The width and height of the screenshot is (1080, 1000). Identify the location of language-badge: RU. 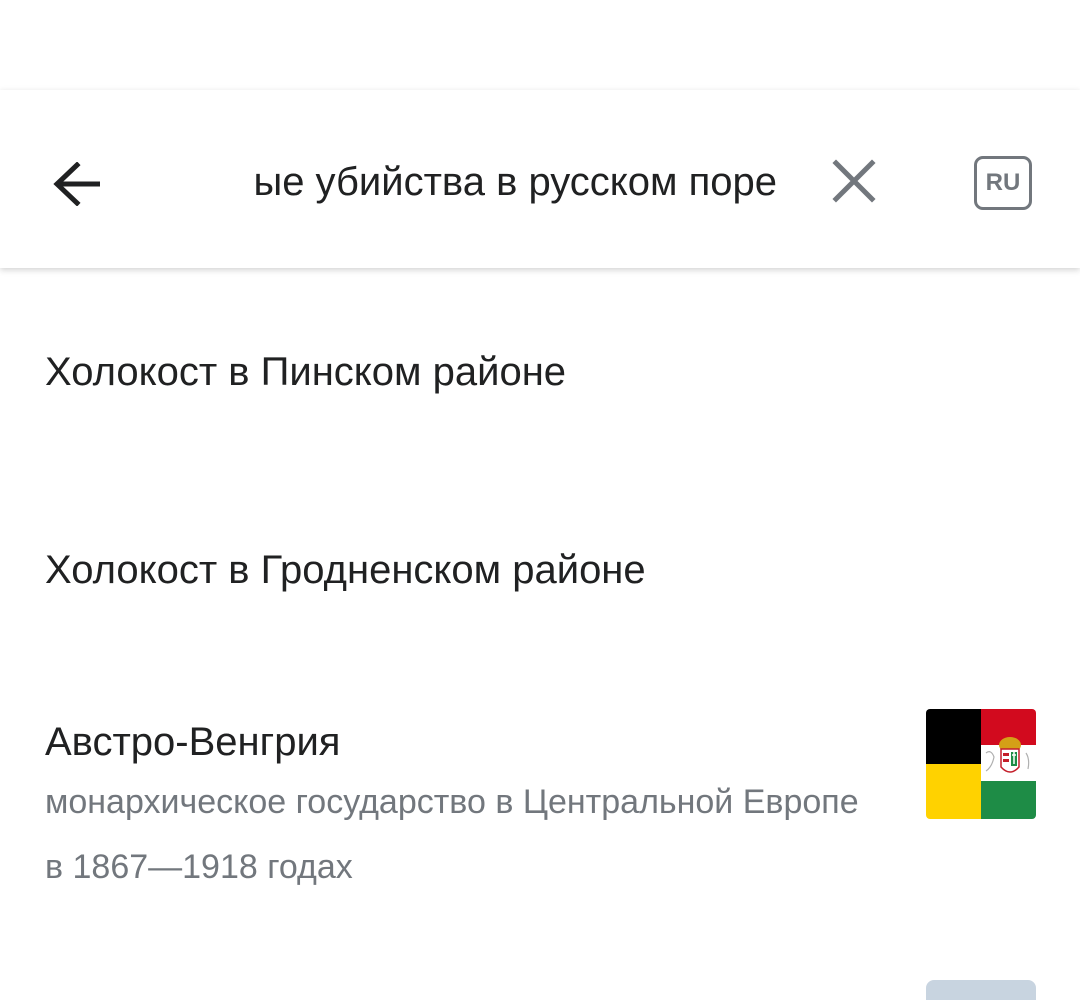
(1003, 183).